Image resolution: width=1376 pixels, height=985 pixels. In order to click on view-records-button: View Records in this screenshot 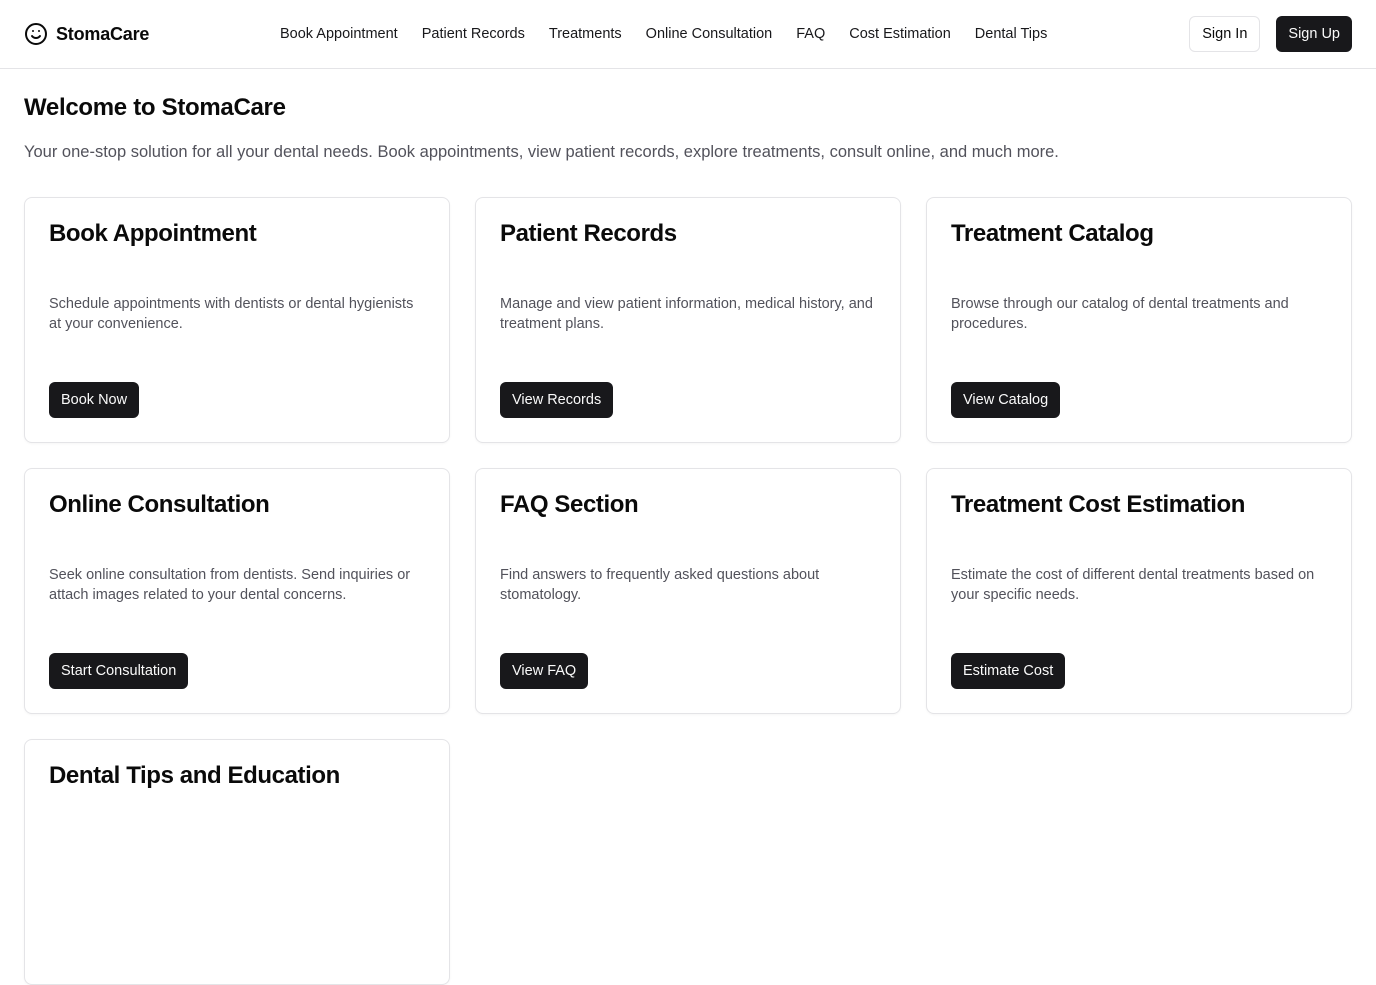, I will do `click(557, 400)`.